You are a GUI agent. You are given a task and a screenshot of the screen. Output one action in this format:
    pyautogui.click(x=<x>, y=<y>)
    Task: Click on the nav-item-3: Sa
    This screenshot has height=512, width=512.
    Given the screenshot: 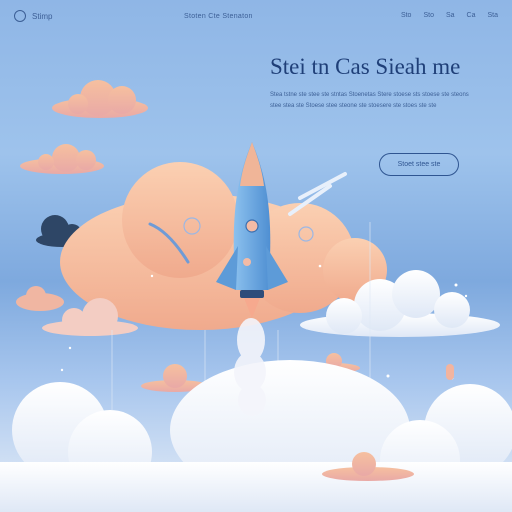 What is the action you would take?
    pyautogui.click(x=450, y=15)
    